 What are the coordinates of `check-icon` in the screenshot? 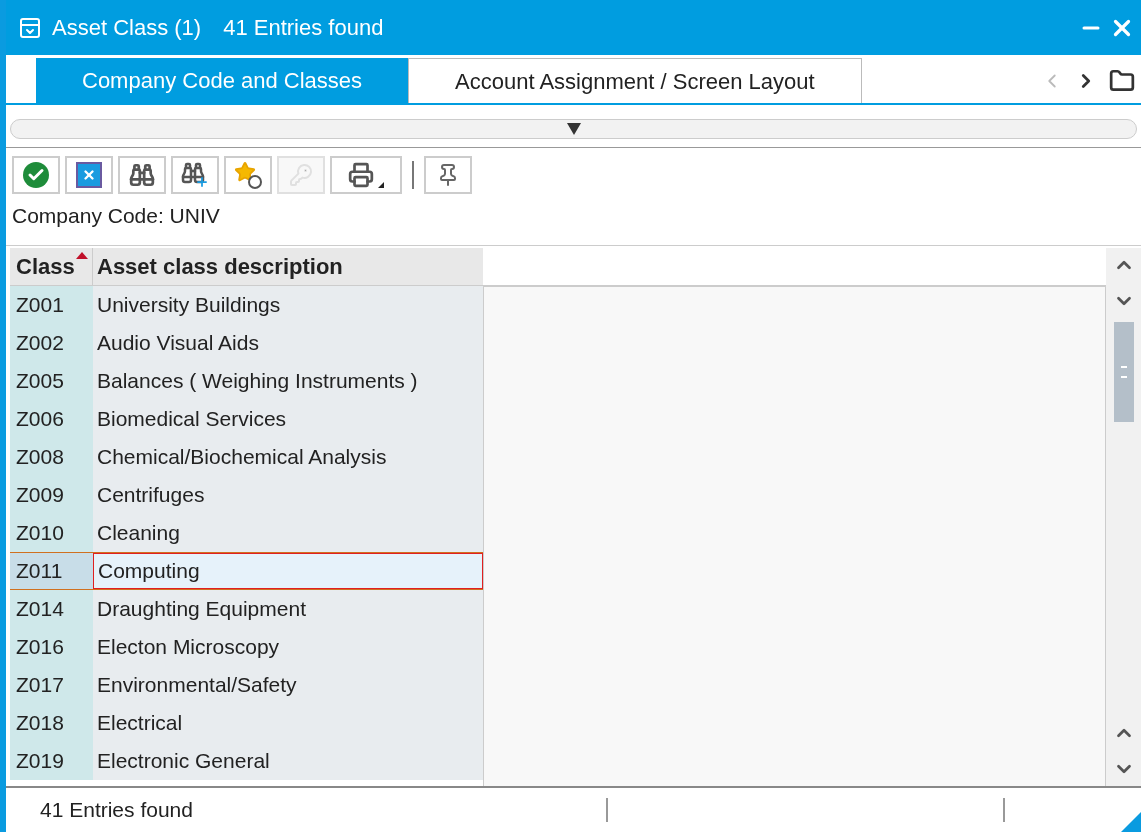 It's located at (36, 175).